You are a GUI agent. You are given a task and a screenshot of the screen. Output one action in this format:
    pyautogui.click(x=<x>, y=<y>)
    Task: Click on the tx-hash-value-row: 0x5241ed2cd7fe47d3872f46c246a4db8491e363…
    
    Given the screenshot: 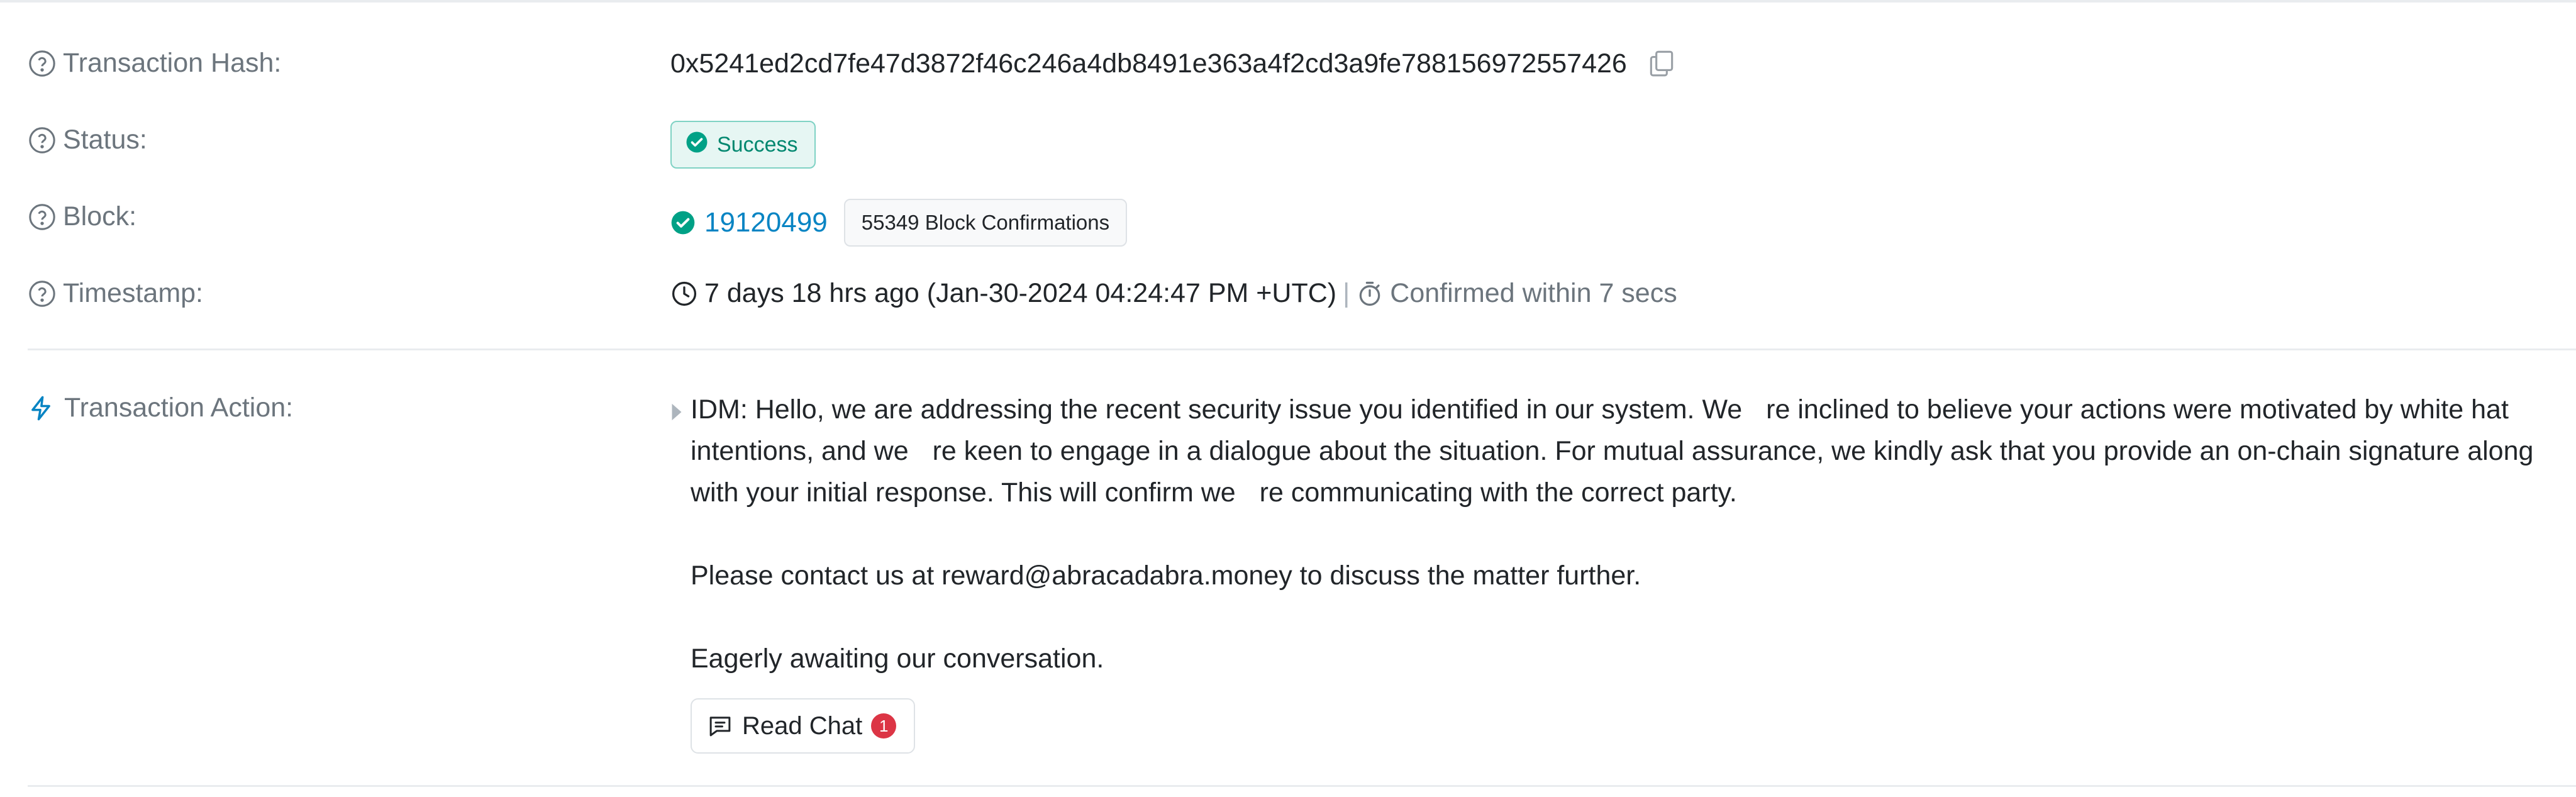 What is the action you would take?
    pyautogui.click(x=1173, y=64)
    